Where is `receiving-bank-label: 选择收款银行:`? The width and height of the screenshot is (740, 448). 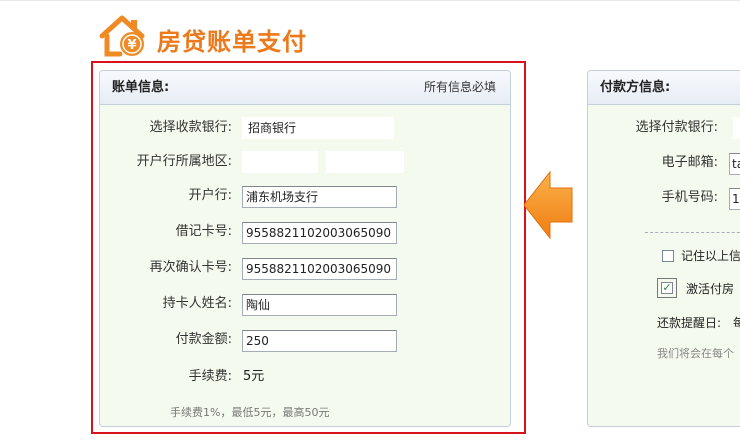 receiving-bank-label: 选择收款银行: is located at coordinates (190, 127).